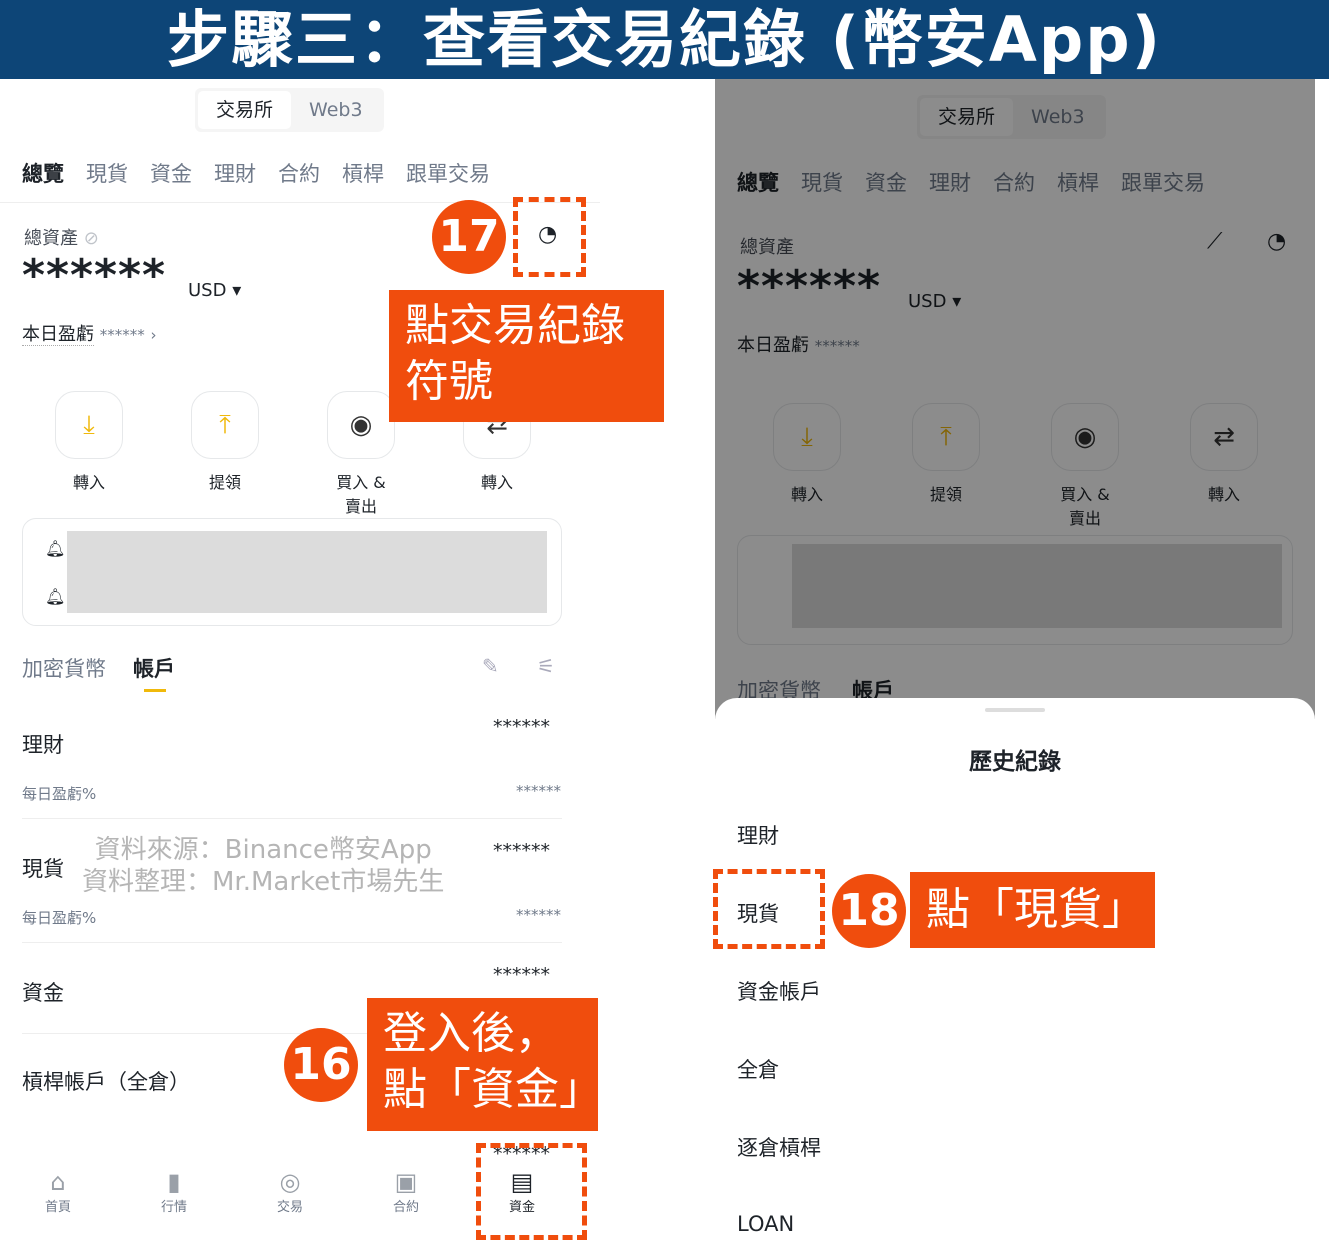 The image size is (1329, 1255). What do you see at coordinates (361, 425) in the screenshot?
I see `buy-sell-icon: ◉` at bounding box center [361, 425].